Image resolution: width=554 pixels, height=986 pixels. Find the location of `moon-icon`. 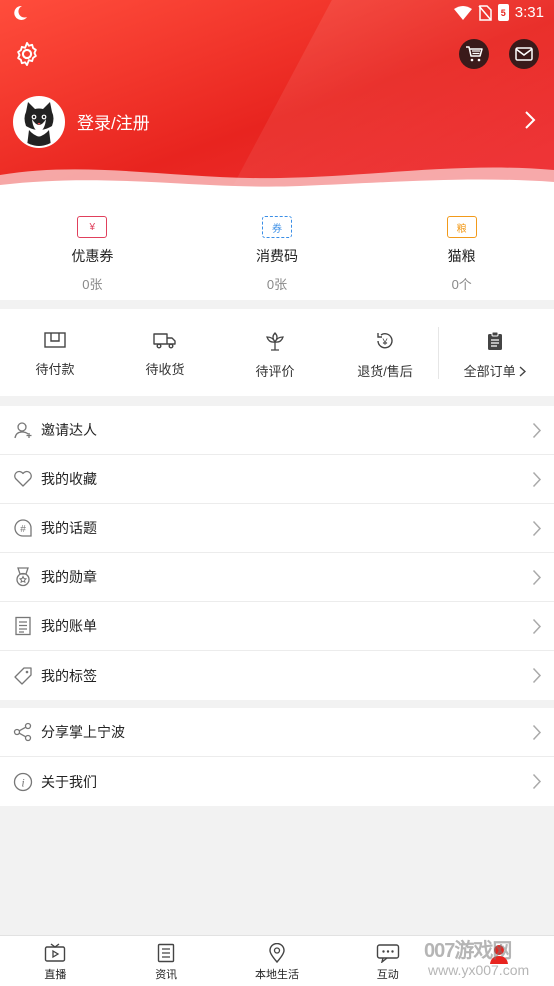

moon-icon is located at coordinates (20, 12).